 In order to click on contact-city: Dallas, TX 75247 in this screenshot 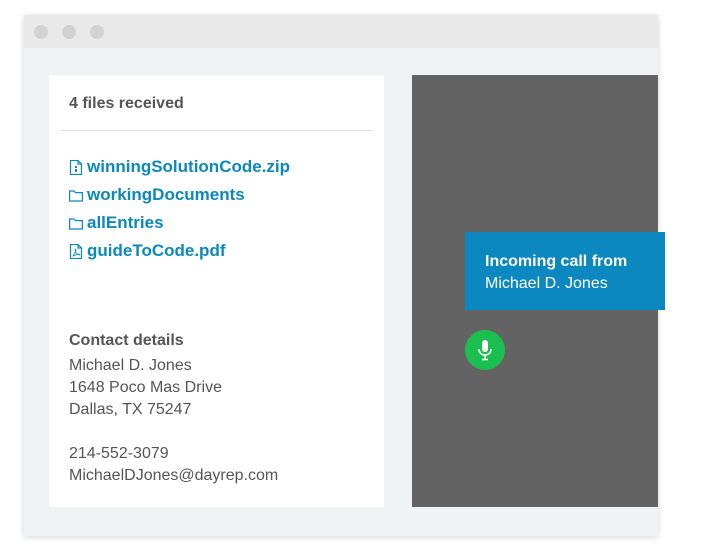, I will do `click(130, 409)`.